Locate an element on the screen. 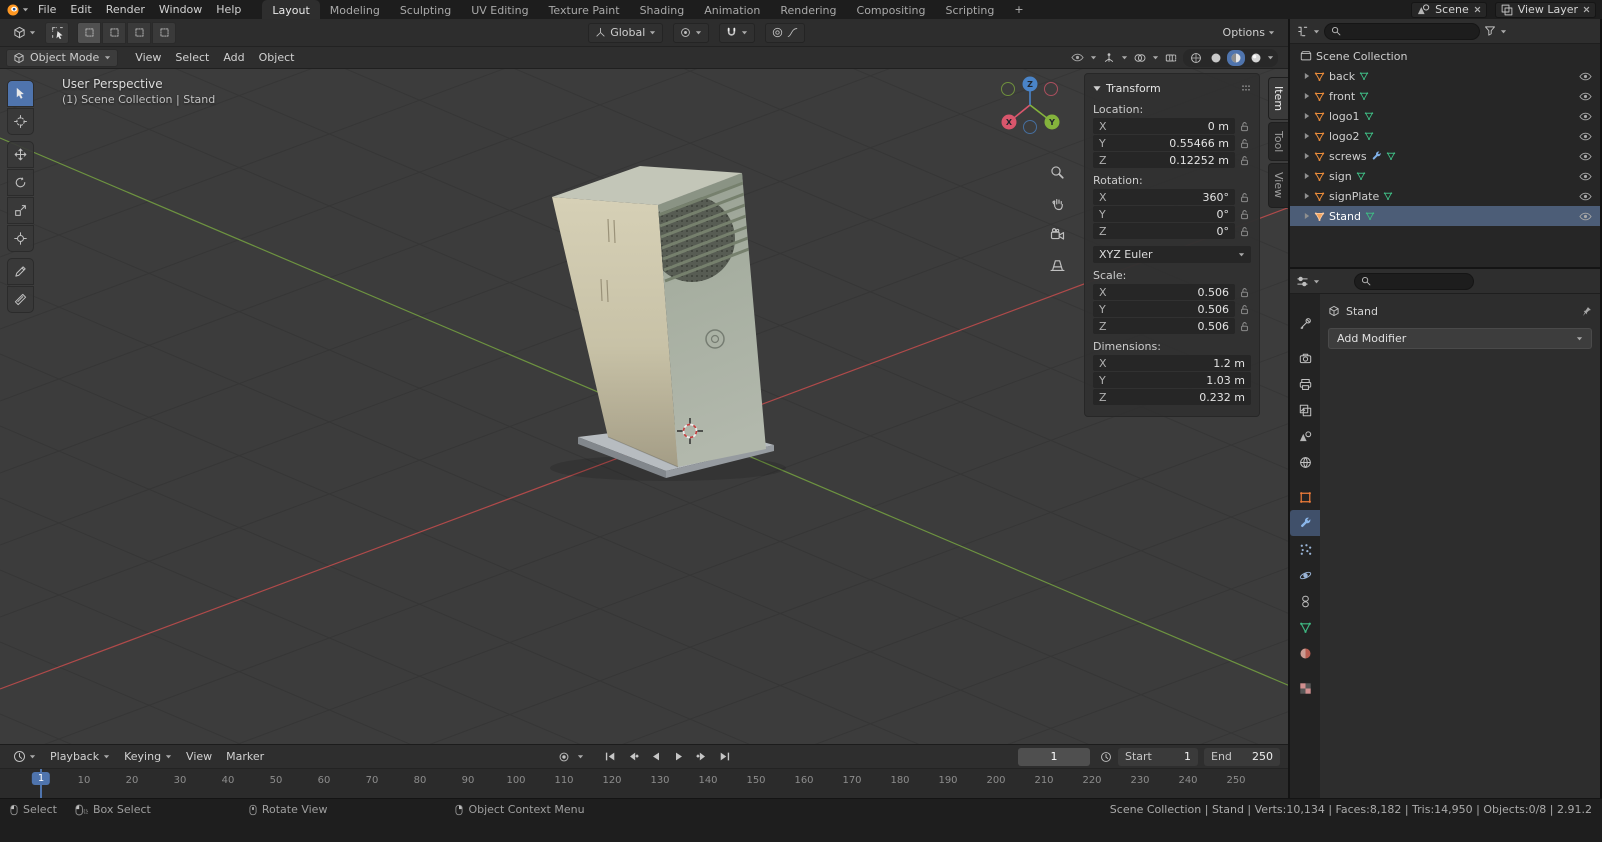 This screenshot has height=842, width=1602. frame-end-field: End 250 is located at coordinates (1242, 756).